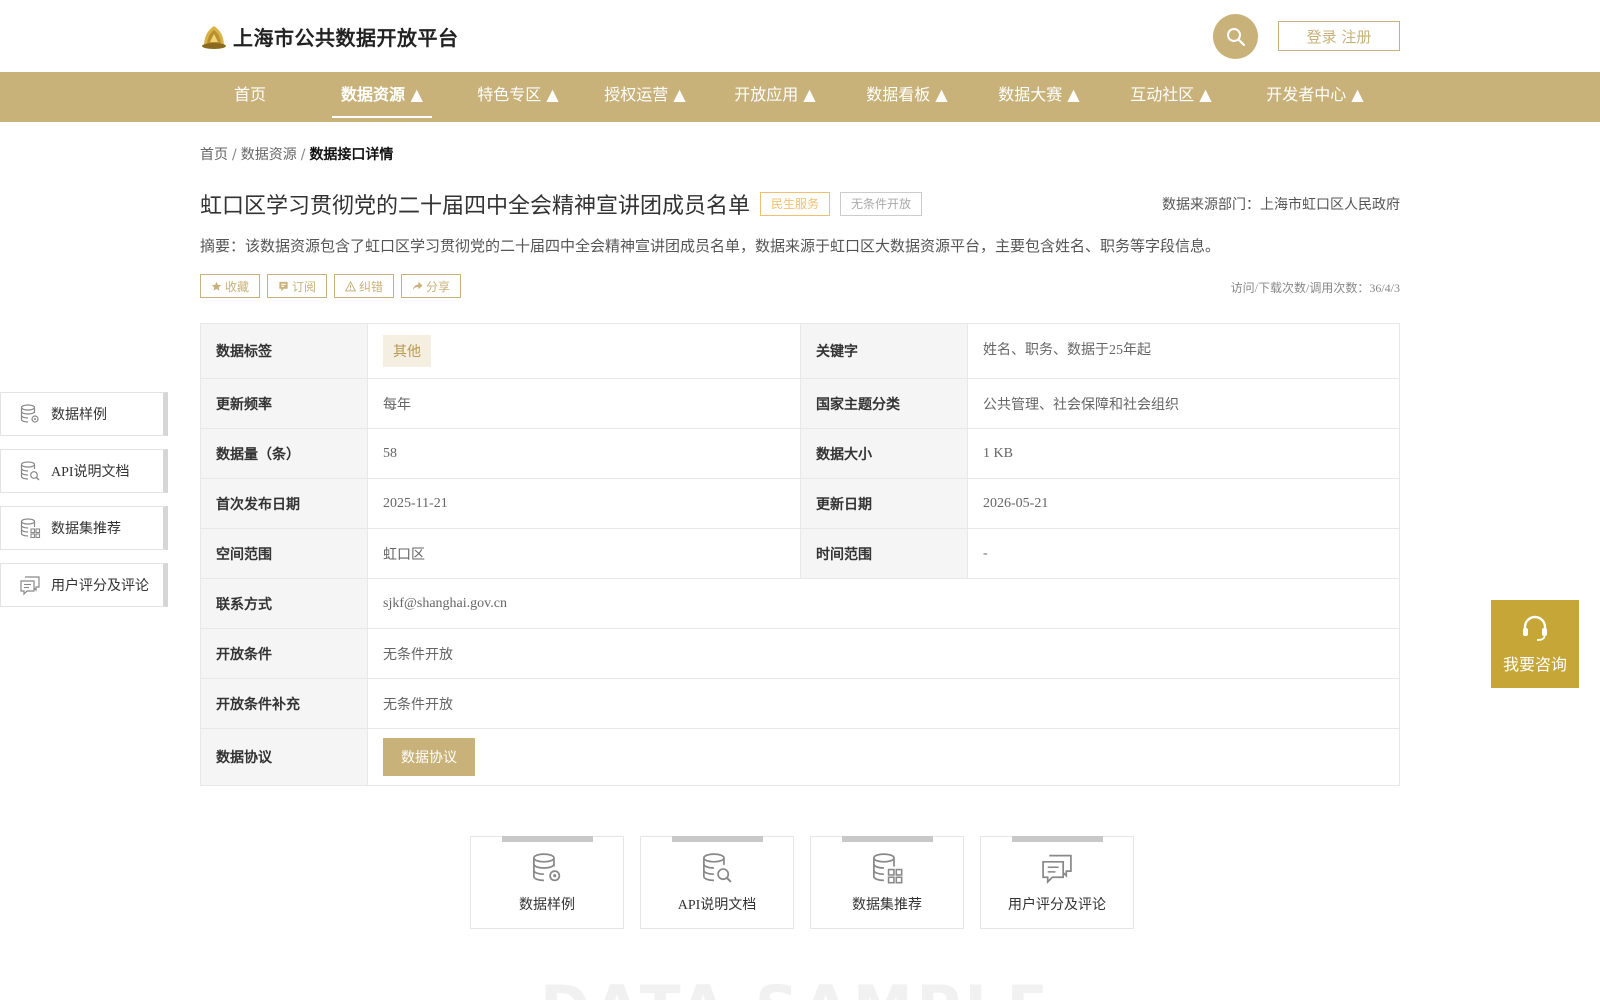  I want to click on table-value: 58, so click(584, 453).